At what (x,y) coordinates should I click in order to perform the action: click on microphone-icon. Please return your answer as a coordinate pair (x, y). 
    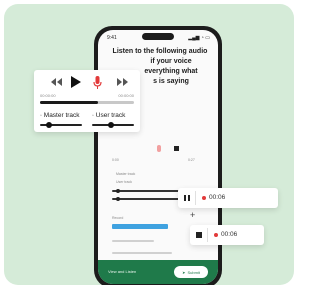
    Looking at the image, I should click on (97, 82).